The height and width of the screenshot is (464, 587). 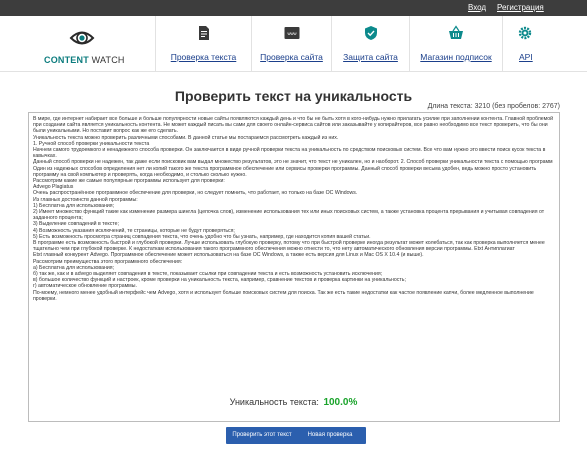 What do you see at coordinates (456, 57) in the screenshot?
I see `nav-label: Магазин подписок` at bounding box center [456, 57].